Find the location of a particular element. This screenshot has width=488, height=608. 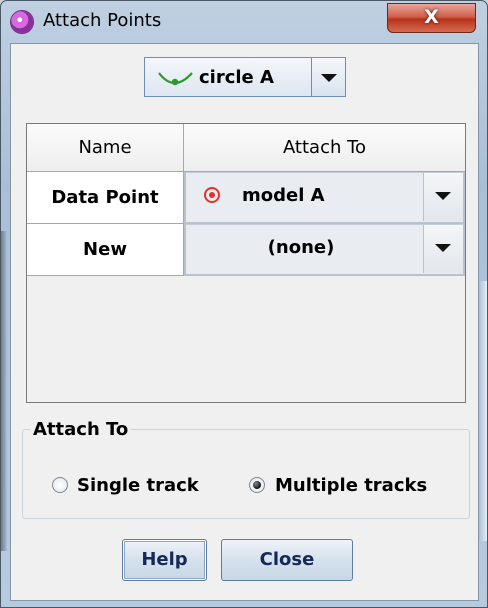

attach-to-combo-row-2: (none) is located at coordinates (324, 250).